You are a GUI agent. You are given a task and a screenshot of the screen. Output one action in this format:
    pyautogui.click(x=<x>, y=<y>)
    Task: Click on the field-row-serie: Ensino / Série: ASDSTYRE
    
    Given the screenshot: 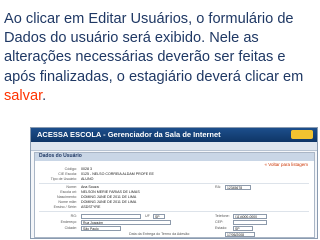 What is the action you would take?
    pyautogui.click(x=172, y=207)
    